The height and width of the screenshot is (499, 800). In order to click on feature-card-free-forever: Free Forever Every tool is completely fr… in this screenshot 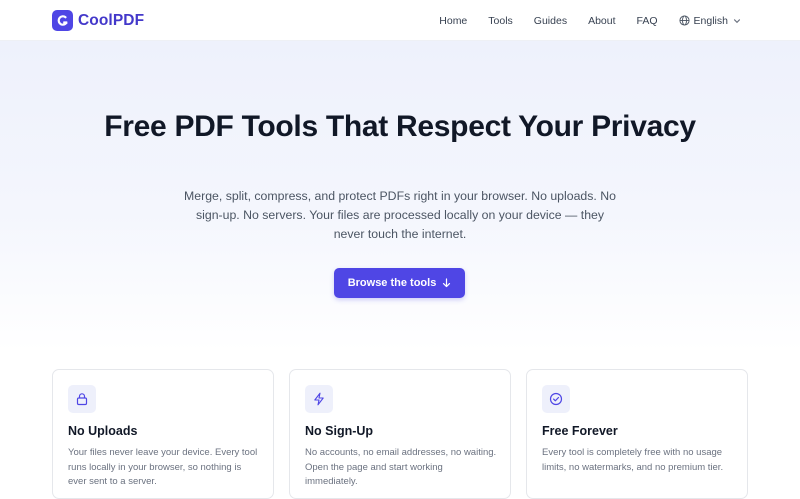, I will do `click(637, 434)`.